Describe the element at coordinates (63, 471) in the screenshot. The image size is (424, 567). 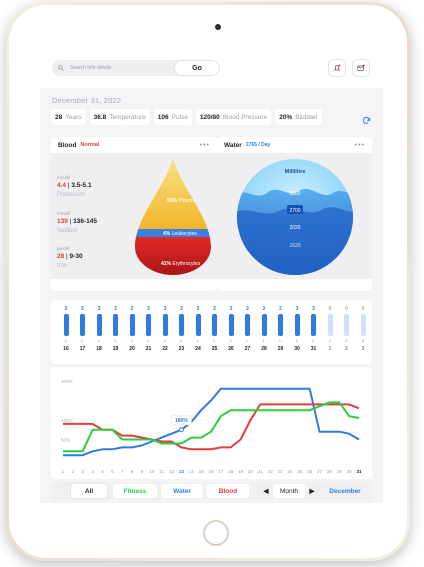
I see `x-tick-label: 1` at that location.